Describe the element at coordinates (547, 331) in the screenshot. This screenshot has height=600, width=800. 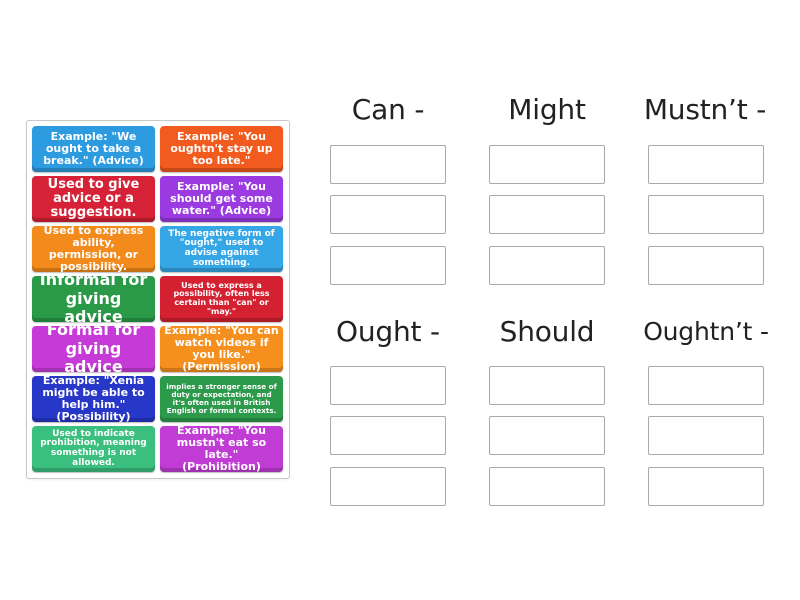
I see `category-heading-should: Should` at that location.